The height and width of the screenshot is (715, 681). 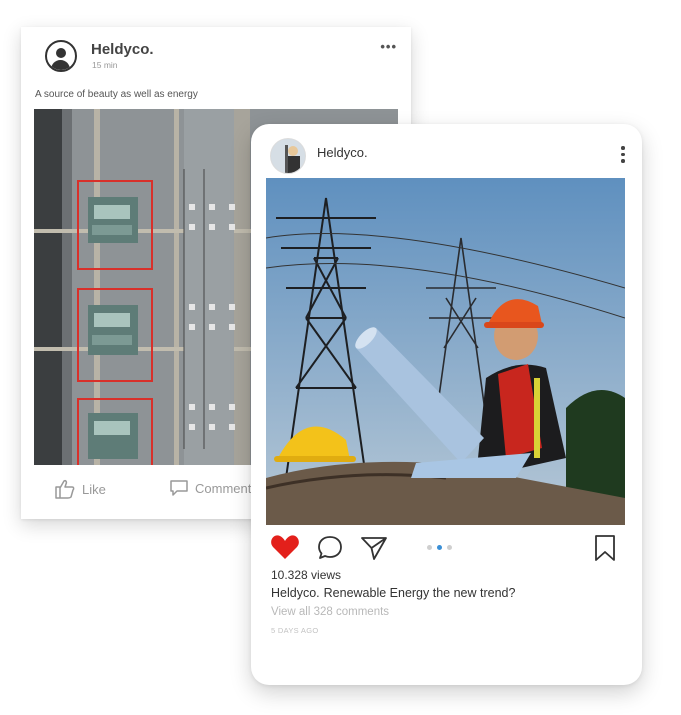 I want to click on post-timestamp: 15 min, so click(x=105, y=65).